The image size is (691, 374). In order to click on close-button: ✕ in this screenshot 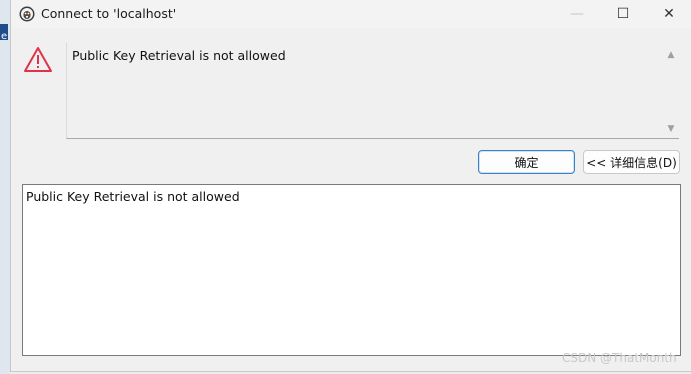, I will do `click(668, 14)`.